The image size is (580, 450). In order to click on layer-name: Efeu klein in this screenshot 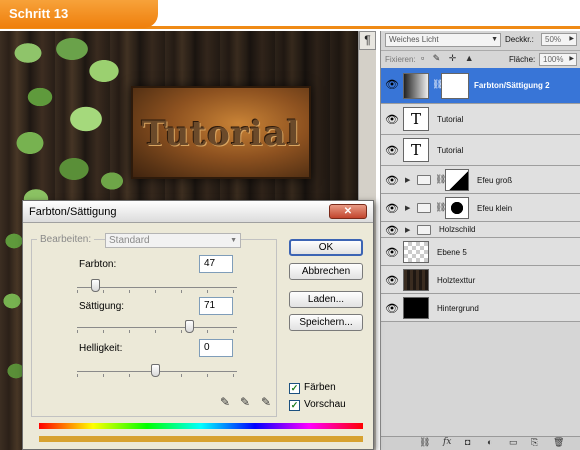, I will do `click(495, 208)`.